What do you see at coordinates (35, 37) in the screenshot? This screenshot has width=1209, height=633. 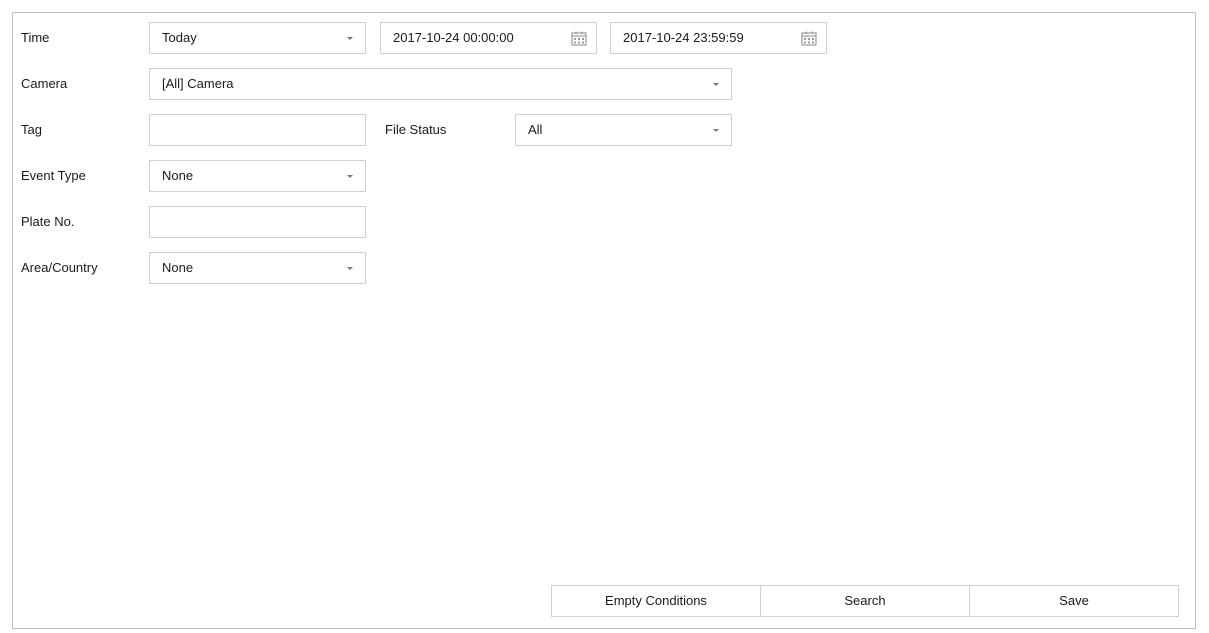 I see `time-label: Time` at bounding box center [35, 37].